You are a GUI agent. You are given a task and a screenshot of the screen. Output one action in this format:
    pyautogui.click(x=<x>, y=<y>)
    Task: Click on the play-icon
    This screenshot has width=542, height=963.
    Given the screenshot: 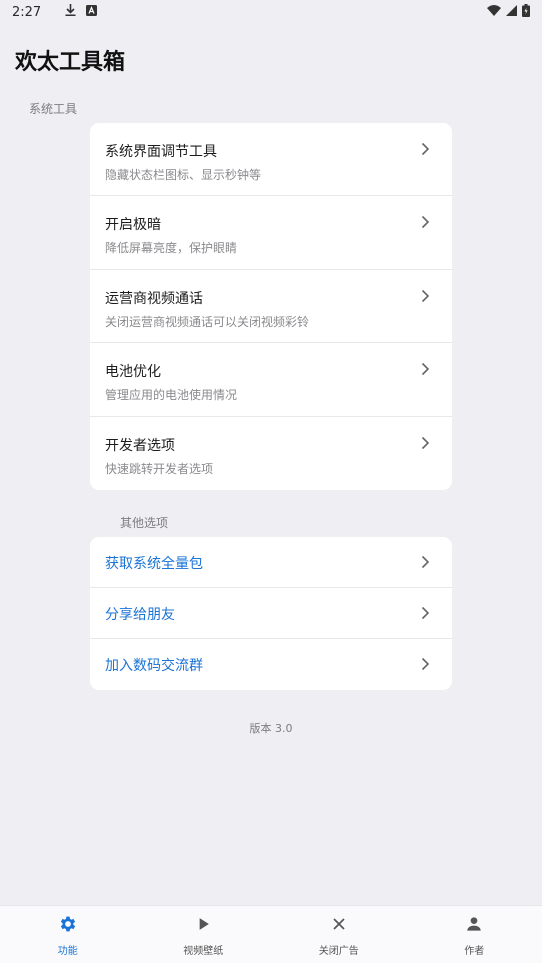 What is the action you would take?
    pyautogui.click(x=204, y=924)
    